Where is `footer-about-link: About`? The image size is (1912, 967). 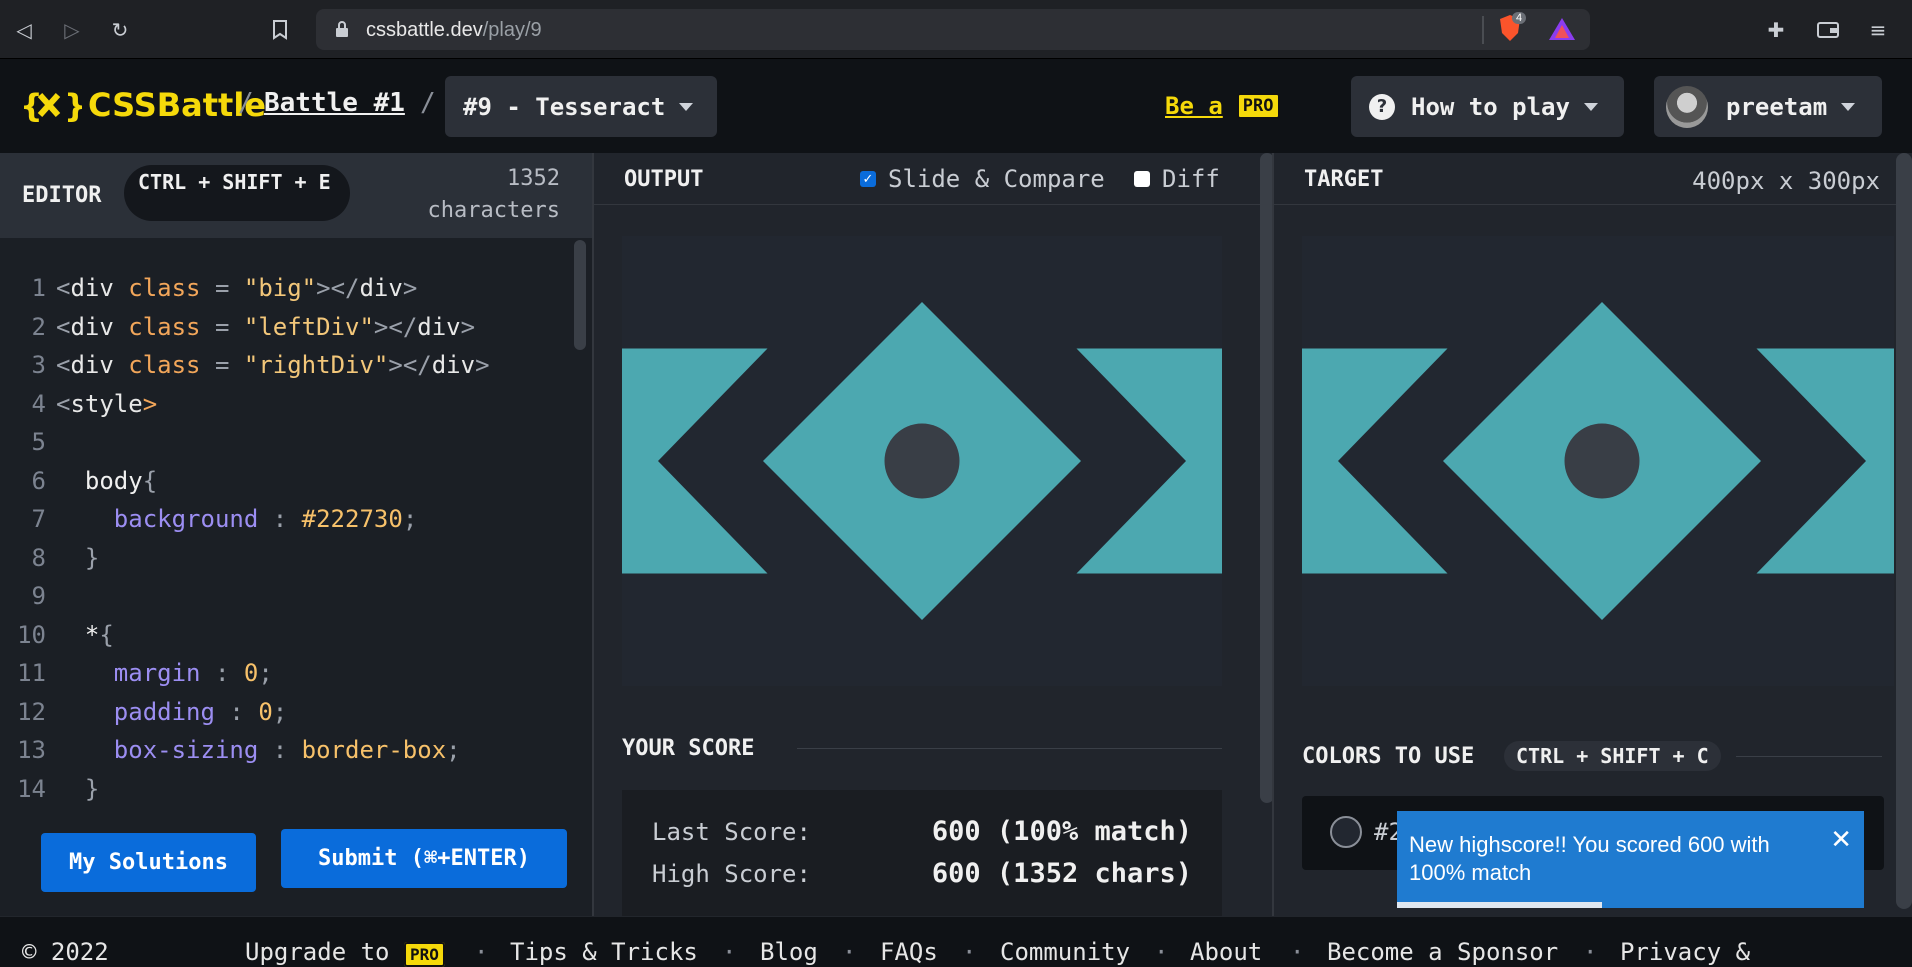
footer-about-link: About is located at coordinates (1226, 952).